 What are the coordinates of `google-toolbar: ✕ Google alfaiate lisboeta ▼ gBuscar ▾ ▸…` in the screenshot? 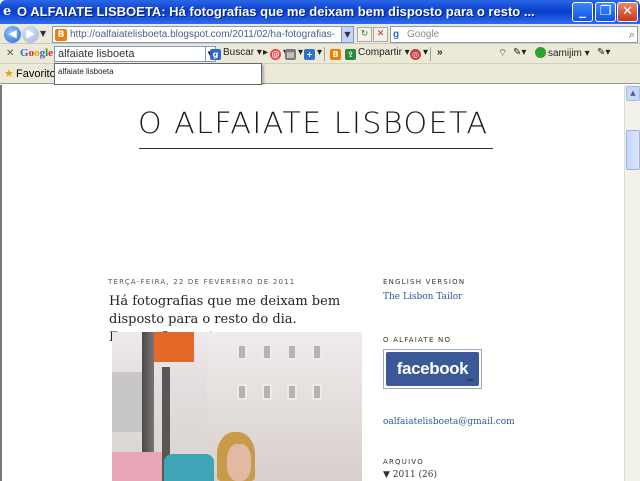 It's located at (320, 54).